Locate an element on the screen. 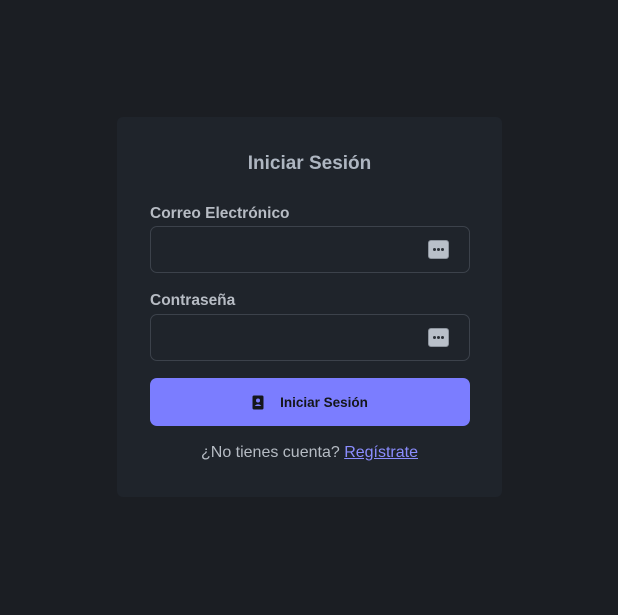 The image size is (618, 615). password-label: Contraseña is located at coordinates (193, 300).